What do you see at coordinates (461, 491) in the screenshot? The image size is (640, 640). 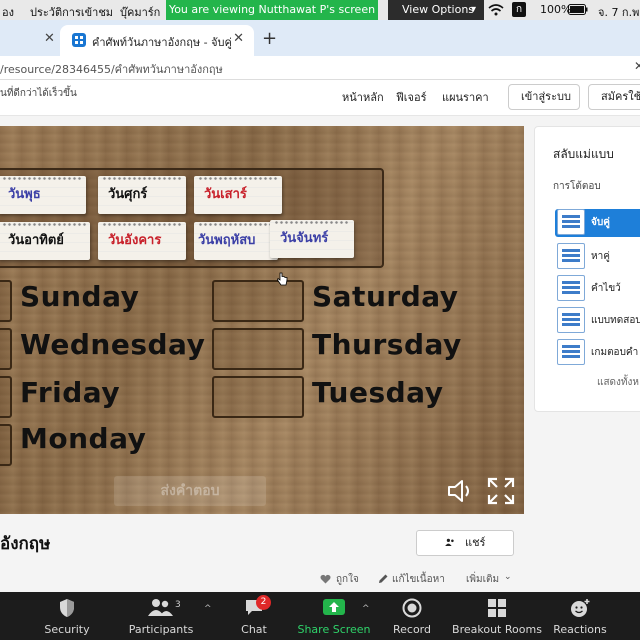 I see `speaker-icon` at bounding box center [461, 491].